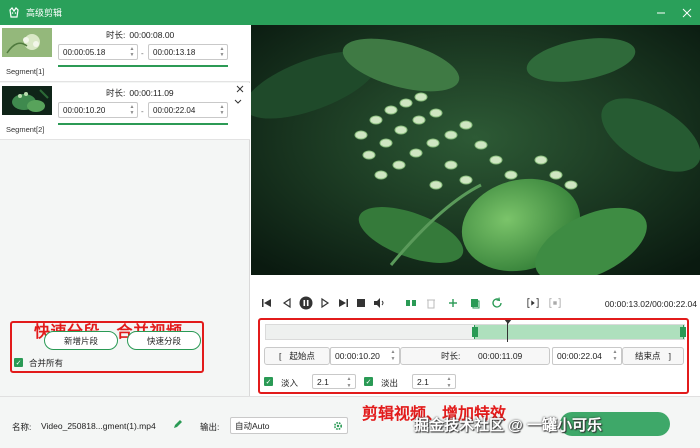 Image resolution: width=700 pixels, height=448 pixels. Describe the element at coordinates (379, 303) in the screenshot. I see `volume-icon` at that location.